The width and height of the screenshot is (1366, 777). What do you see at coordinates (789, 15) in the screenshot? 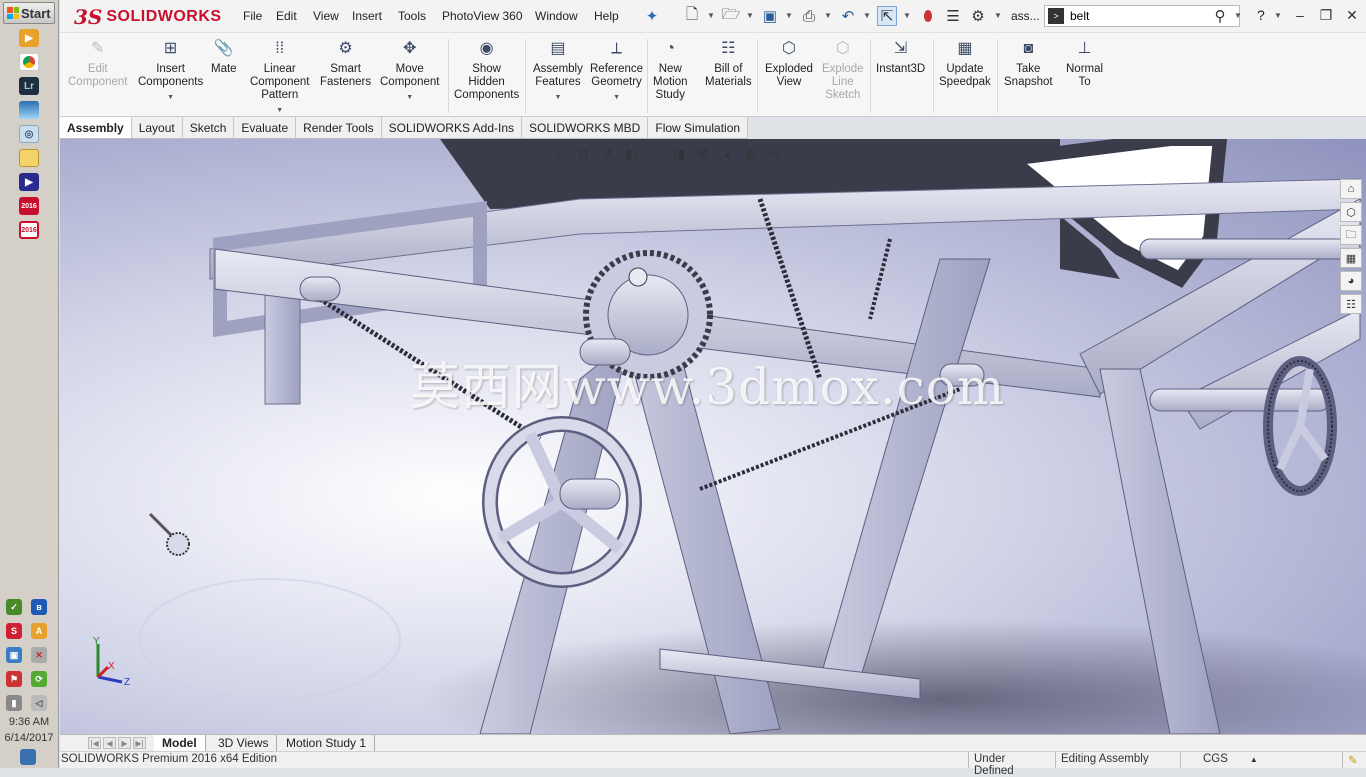
I see `save-dropdown-icon: ▼` at bounding box center [789, 15].